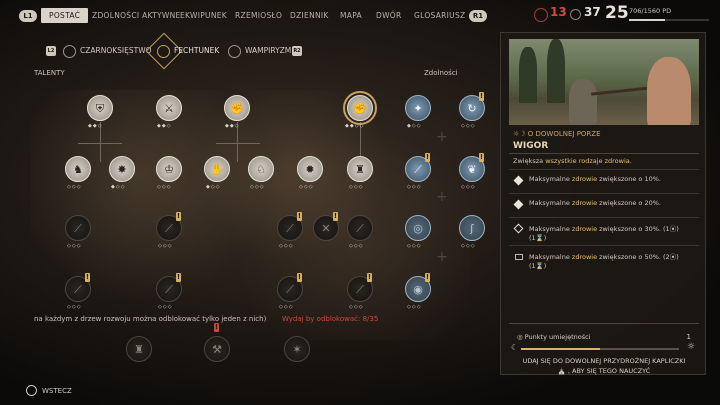 The height and width of the screenshot is (405, 720). What do you see at coordinates (572, 161) in the screenshot?
I see `panel-description: Zwiększa wszystkie rodzaje zdrowia.` at bounding box center [572, 161].